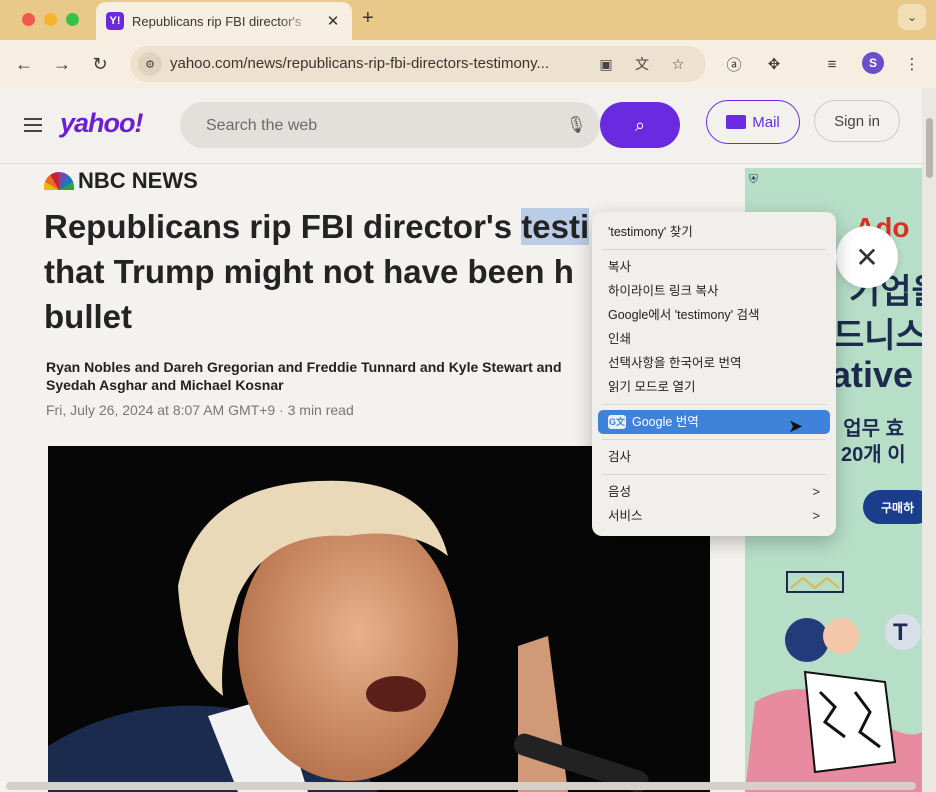  I want to click on menu-item-reading-mode: 읽기 모드로 열기, so click(714, 387).